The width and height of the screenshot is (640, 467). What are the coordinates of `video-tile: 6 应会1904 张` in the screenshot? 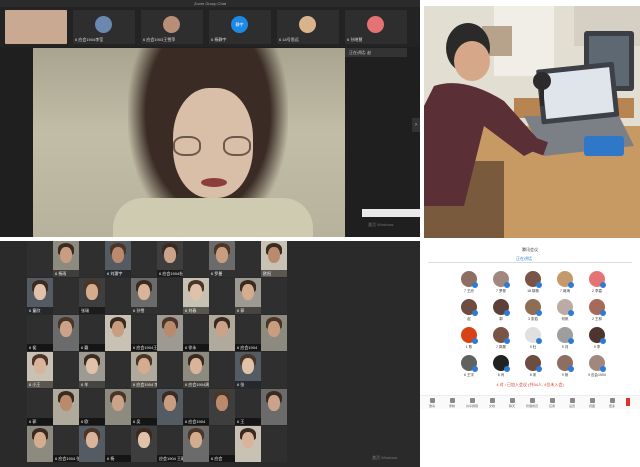 It's located at (66, 444).